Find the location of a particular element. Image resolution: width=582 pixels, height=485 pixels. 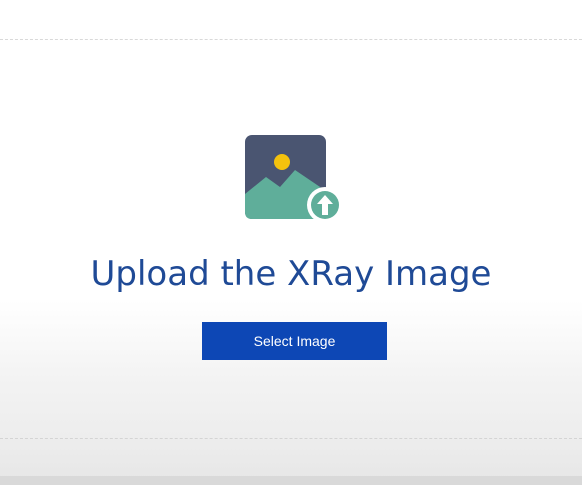

bottom-strip is located at coordinates (291, 480).